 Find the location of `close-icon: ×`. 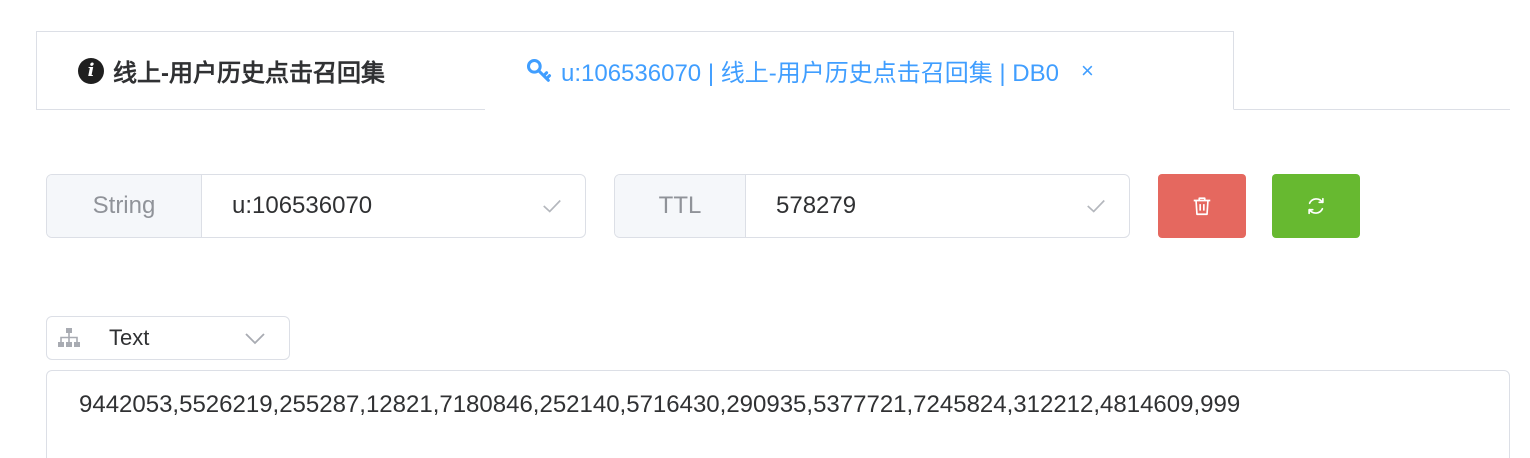

close-icon: × is located at coordinates (1087, 71).